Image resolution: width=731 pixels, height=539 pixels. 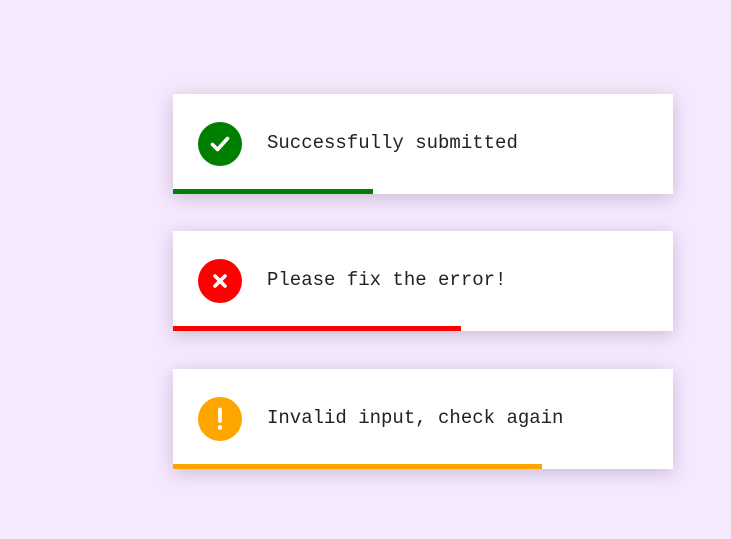 I want to click on warning-icon-badge, so click(x=220, y=419).